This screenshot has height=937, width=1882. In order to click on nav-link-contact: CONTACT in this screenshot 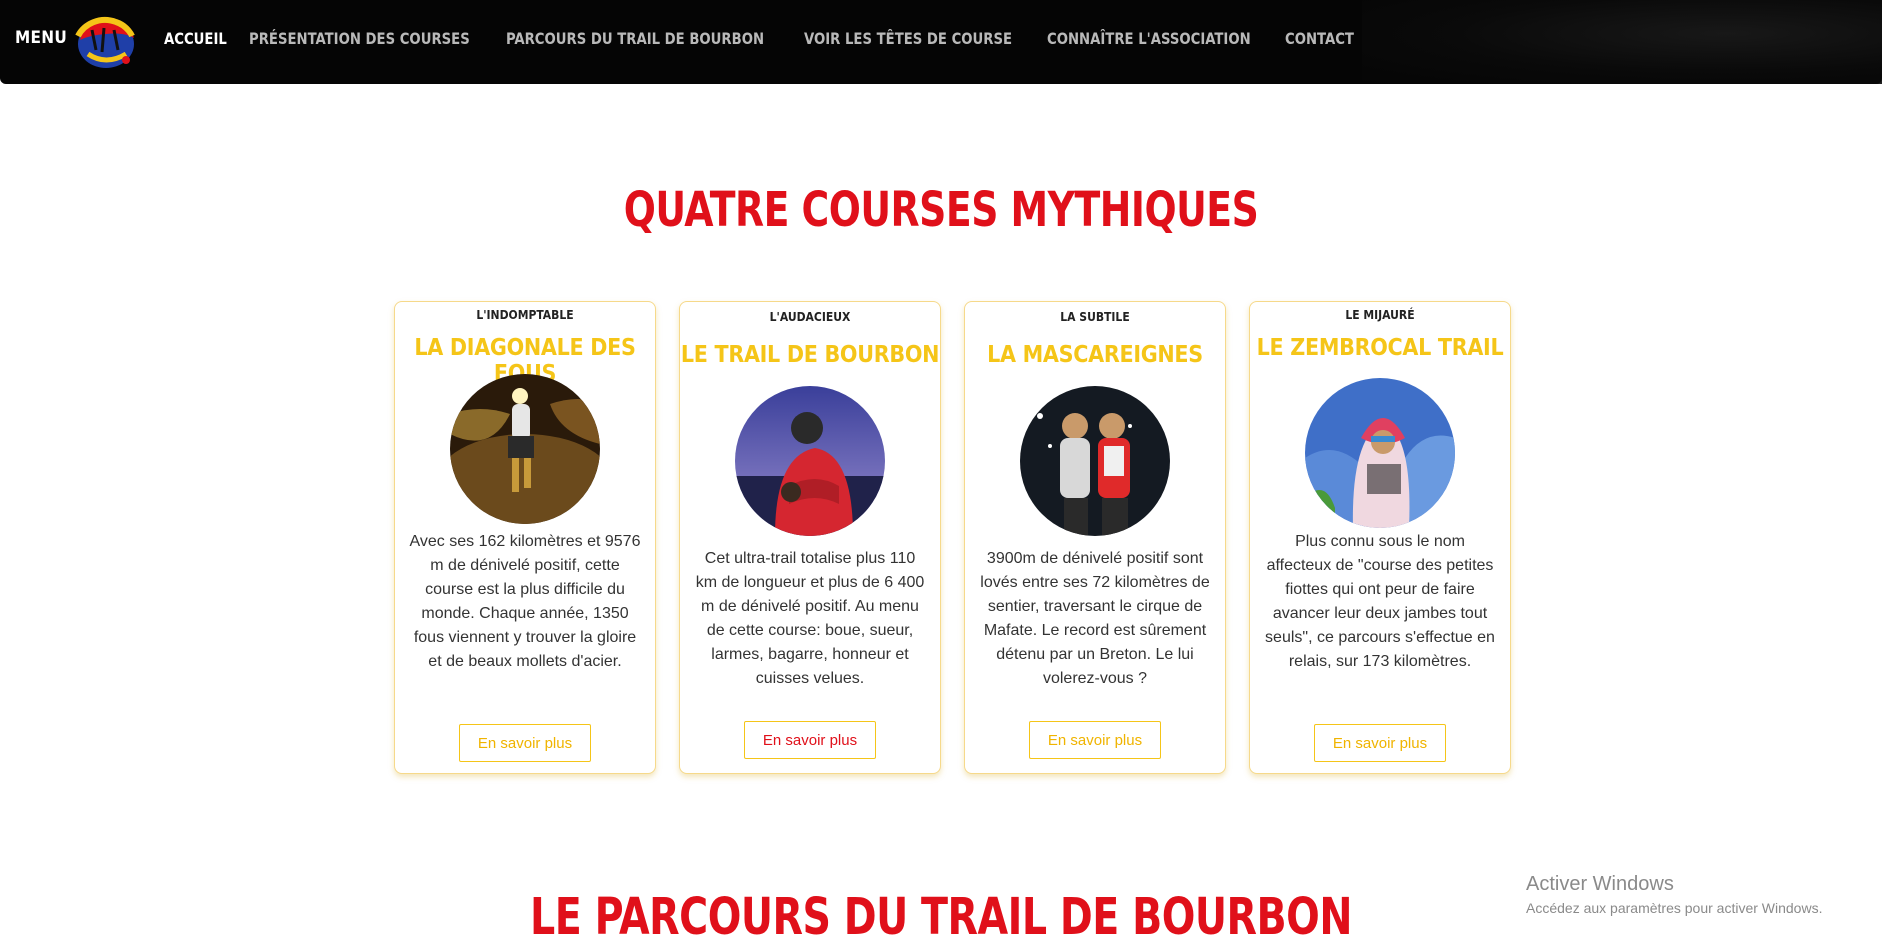, I will do `click(1319, 38)`.